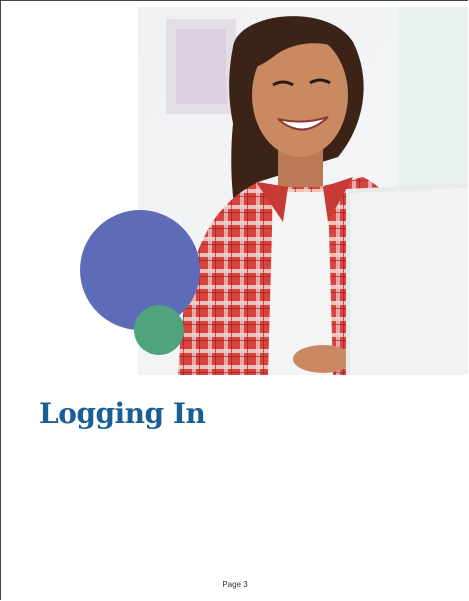  What do you see at coordinates (159, 330) in the screenshot?
I see `decorative-green-circle` at bounding box center [159, 330].